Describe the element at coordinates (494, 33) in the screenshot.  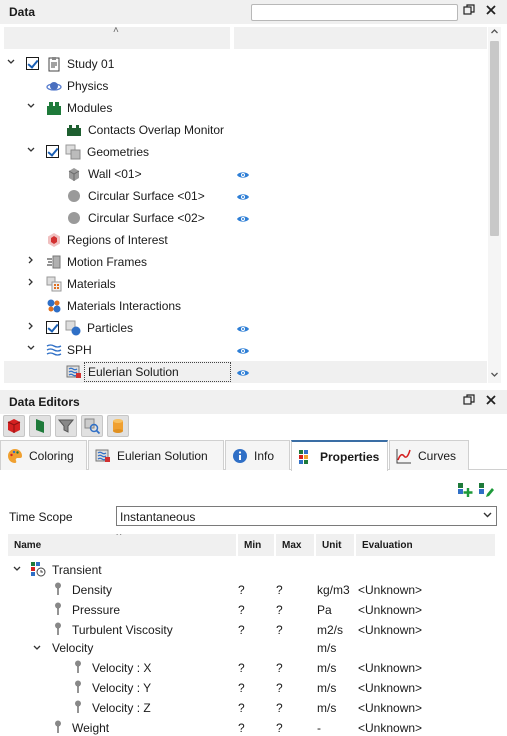
I see `scroll-up-icon` at that location.